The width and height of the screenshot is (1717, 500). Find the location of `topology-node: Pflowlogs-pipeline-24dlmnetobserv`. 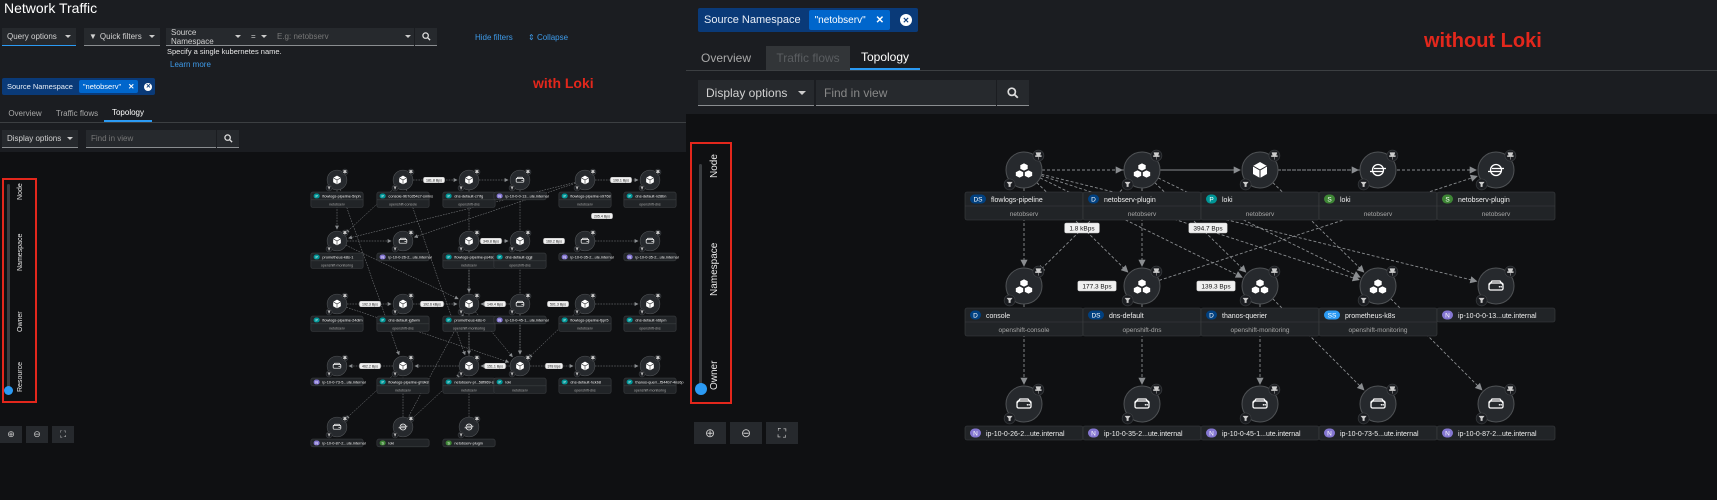

topology-node: Pflowlogs-pipeline-24dlmnetobserv is located at coordinates (337, 312).